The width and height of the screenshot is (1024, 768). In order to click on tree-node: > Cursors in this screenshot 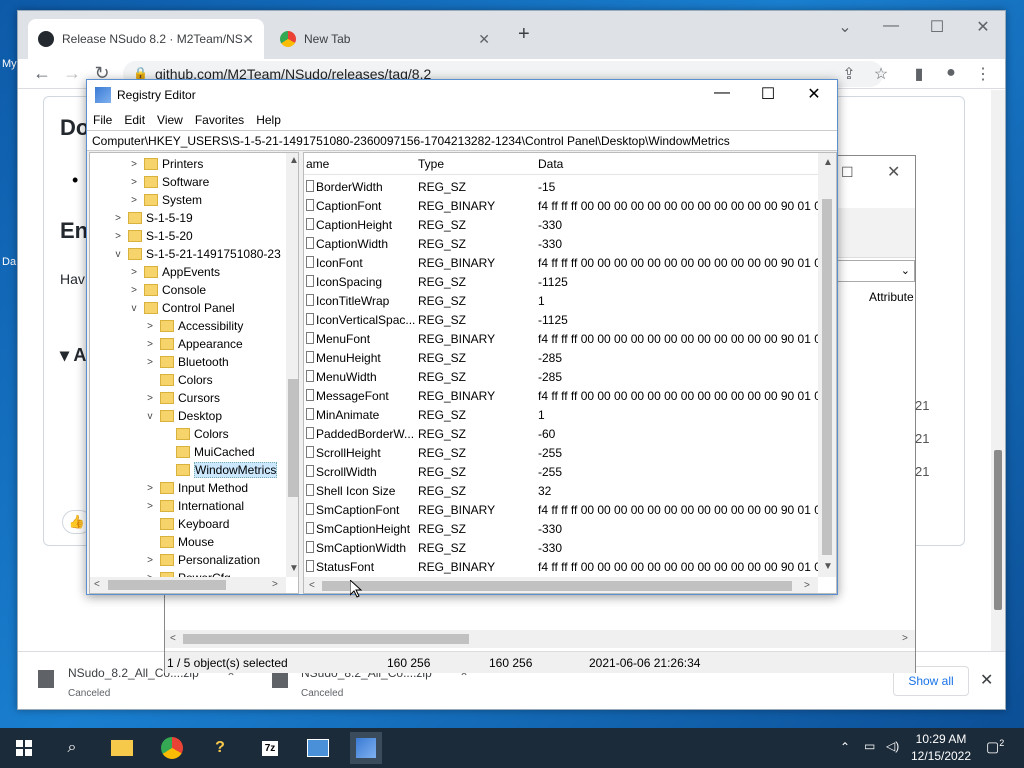, I will do `click(182, 398)`.